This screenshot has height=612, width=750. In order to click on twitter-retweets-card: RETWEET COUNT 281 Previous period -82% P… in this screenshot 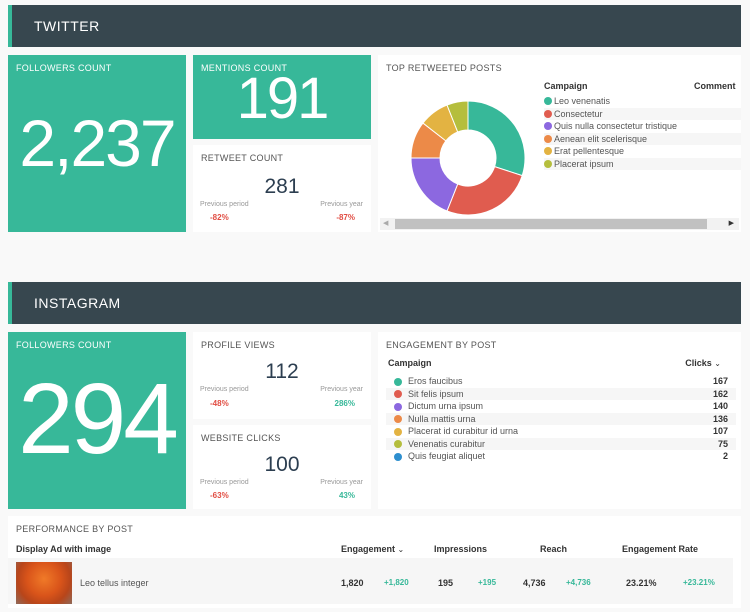, I will do `click(282, 188)`.